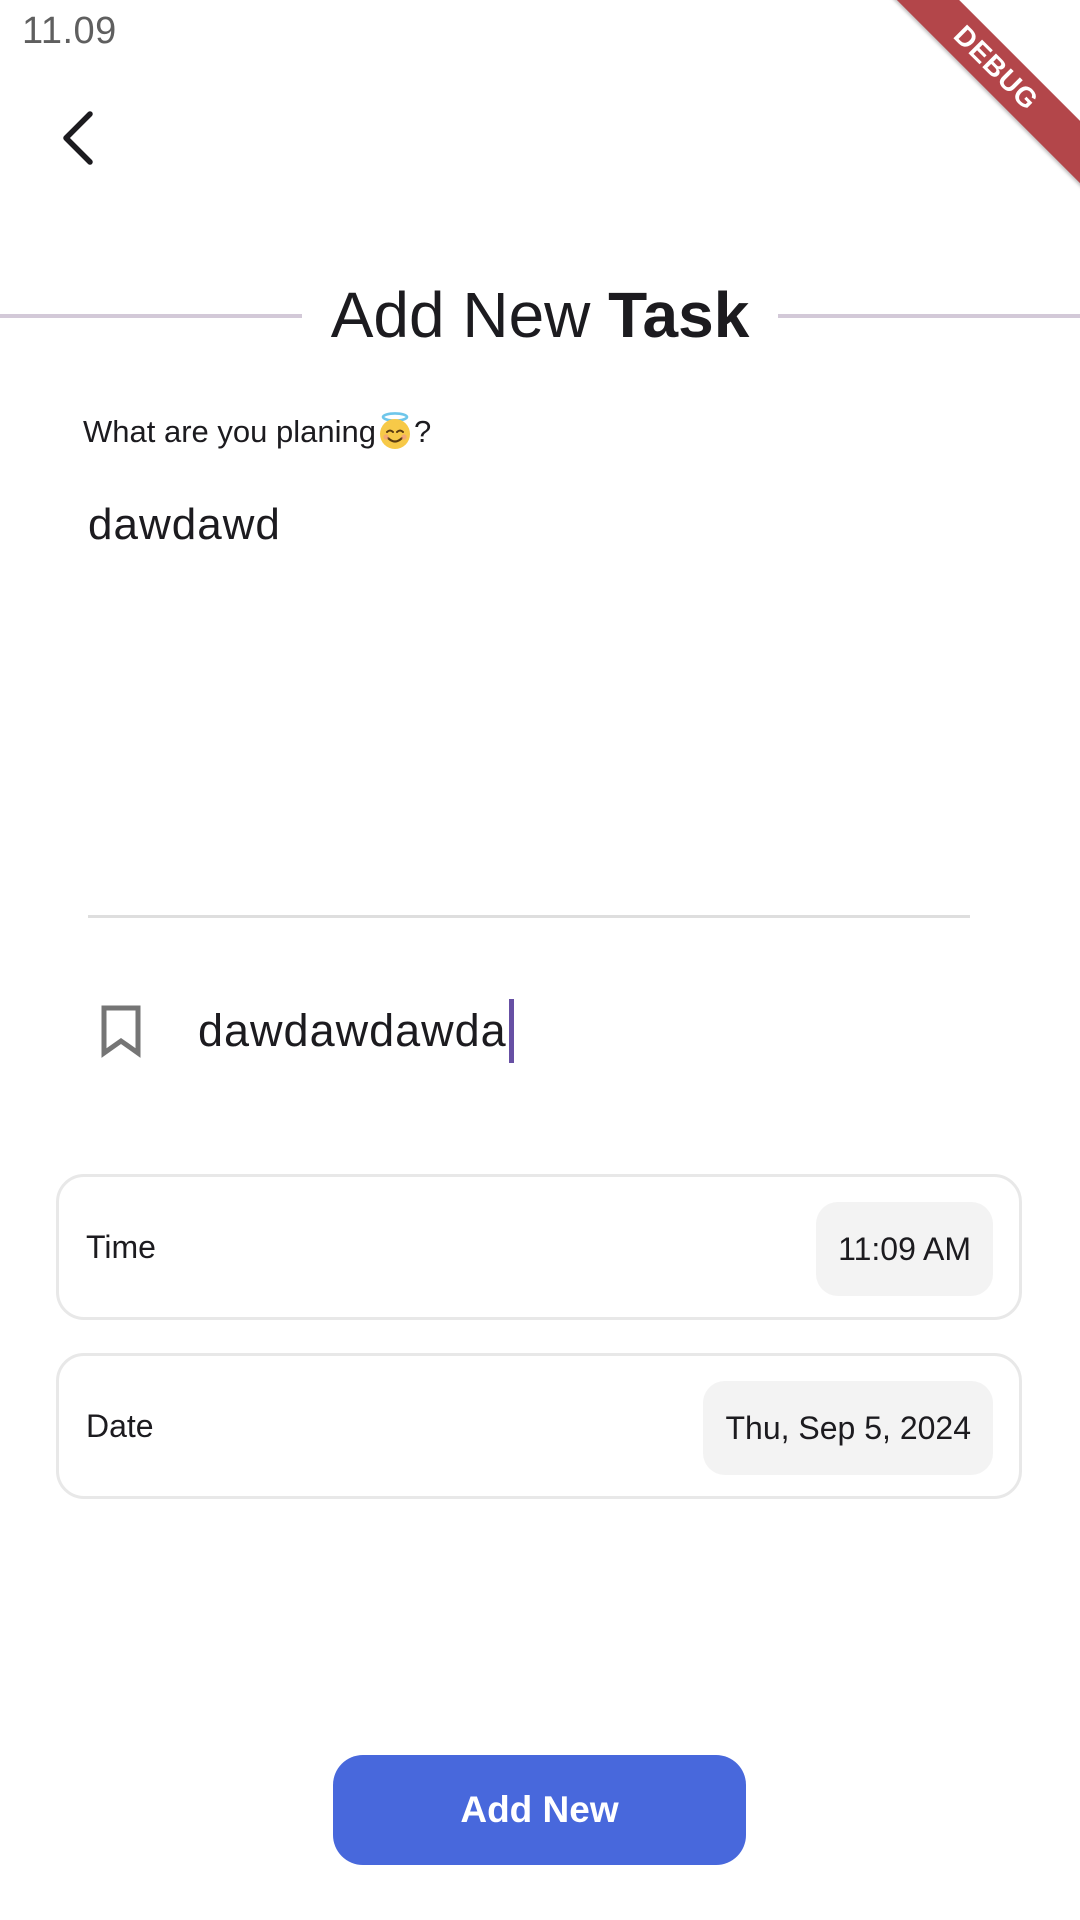 The width and height of the screenshot is (1080, 1920). What do you see at coordinates (422, 431) in the screenshot?
I see `description-label-suffix: ?` at bounding box center [422, 431].